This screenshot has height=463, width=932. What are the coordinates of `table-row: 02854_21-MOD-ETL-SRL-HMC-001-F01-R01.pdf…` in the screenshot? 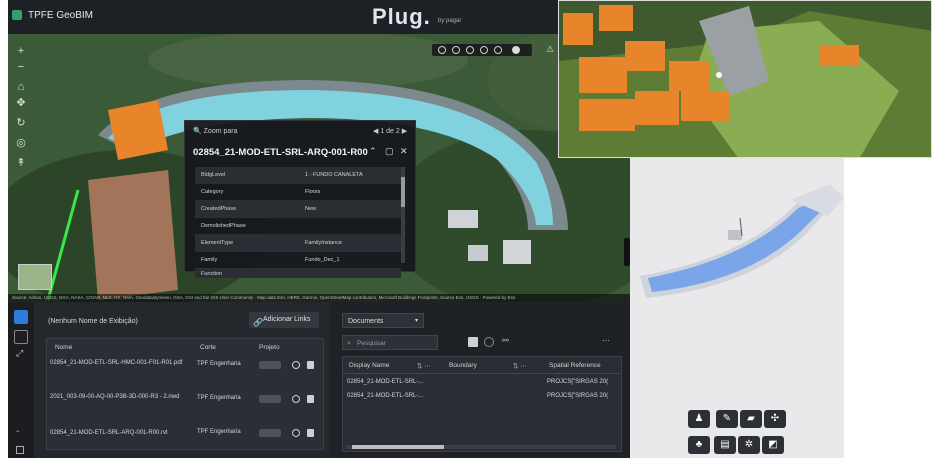 It's located at (185, 368).